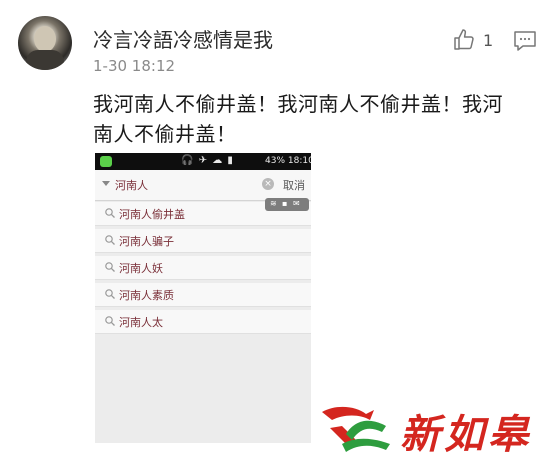 The height and width of the screenshot is (463, 550). Describe the element at coordinates (268, 184) in the screenshot. I see `clear-icon: ×` at that location.